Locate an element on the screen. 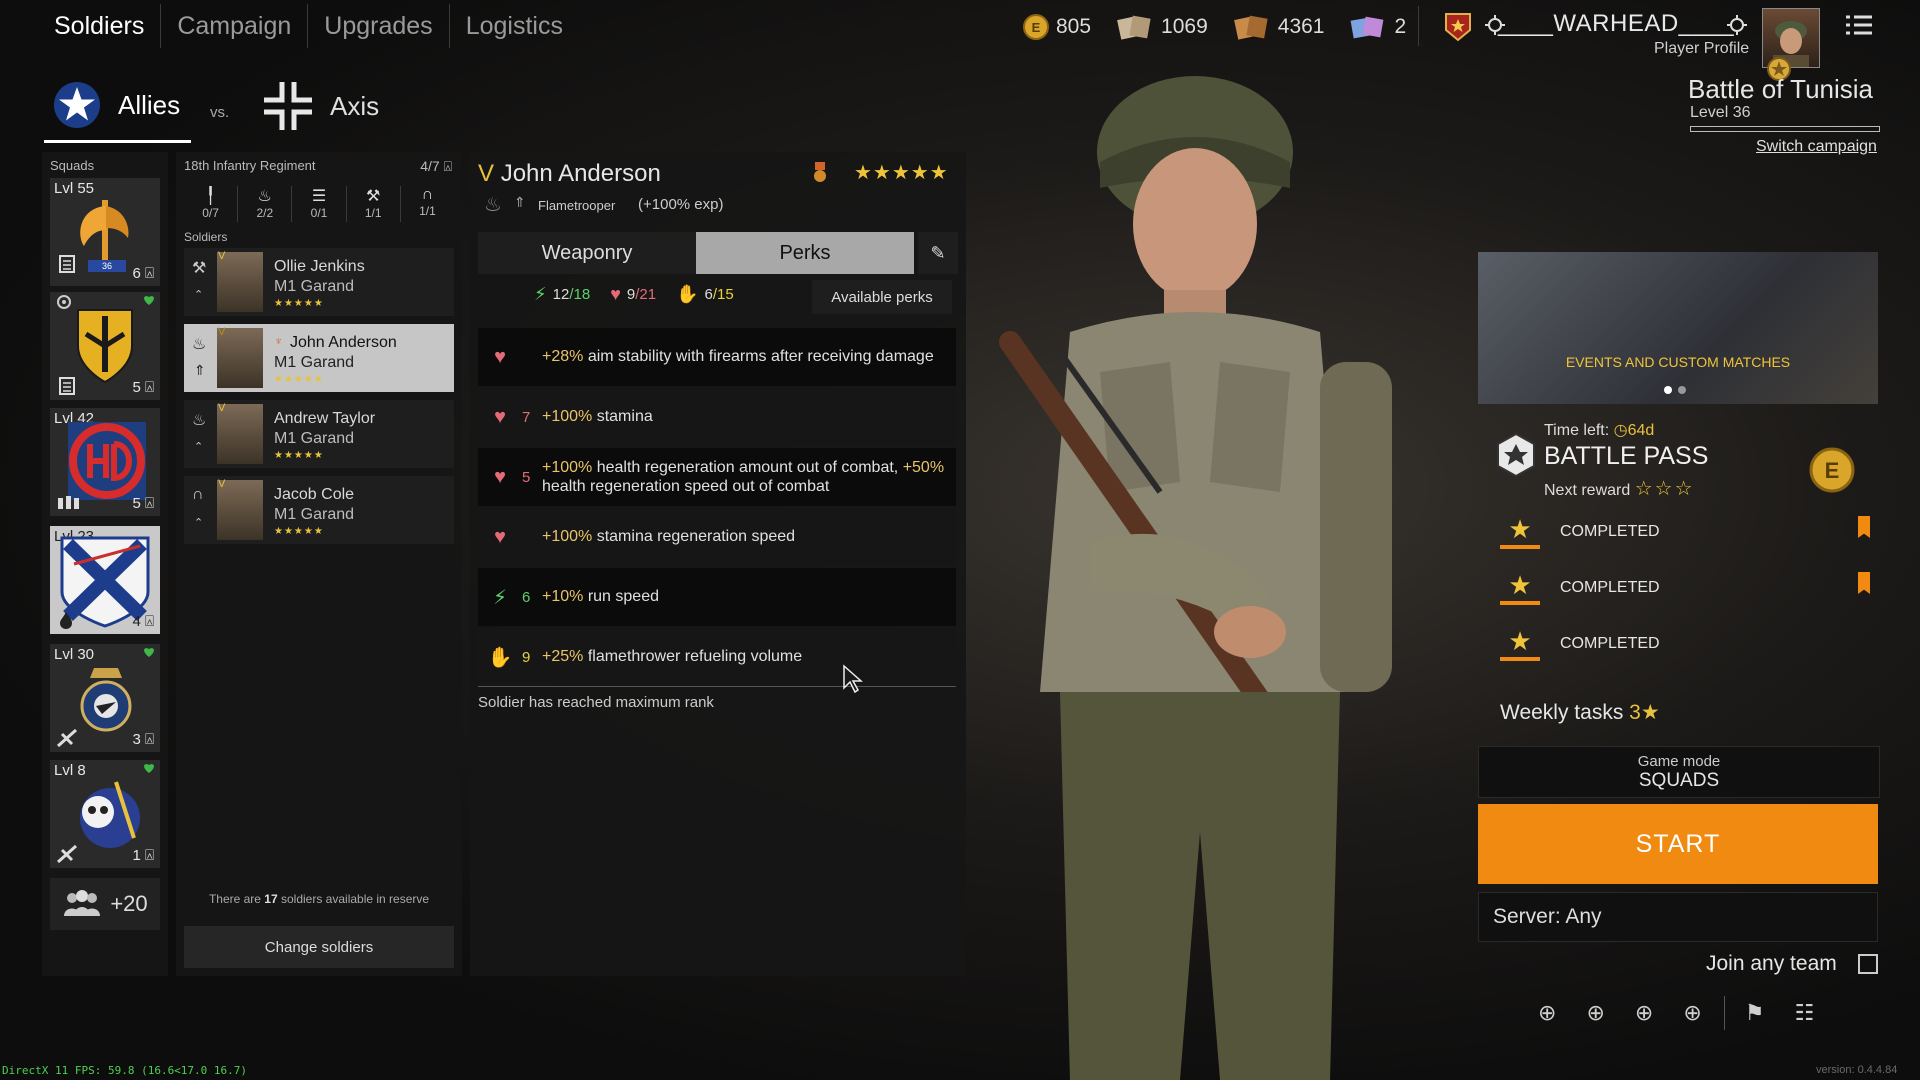 The image size is (1920, 1080). squad-count: 1 ⍓ is located at coordinates (143, 855).